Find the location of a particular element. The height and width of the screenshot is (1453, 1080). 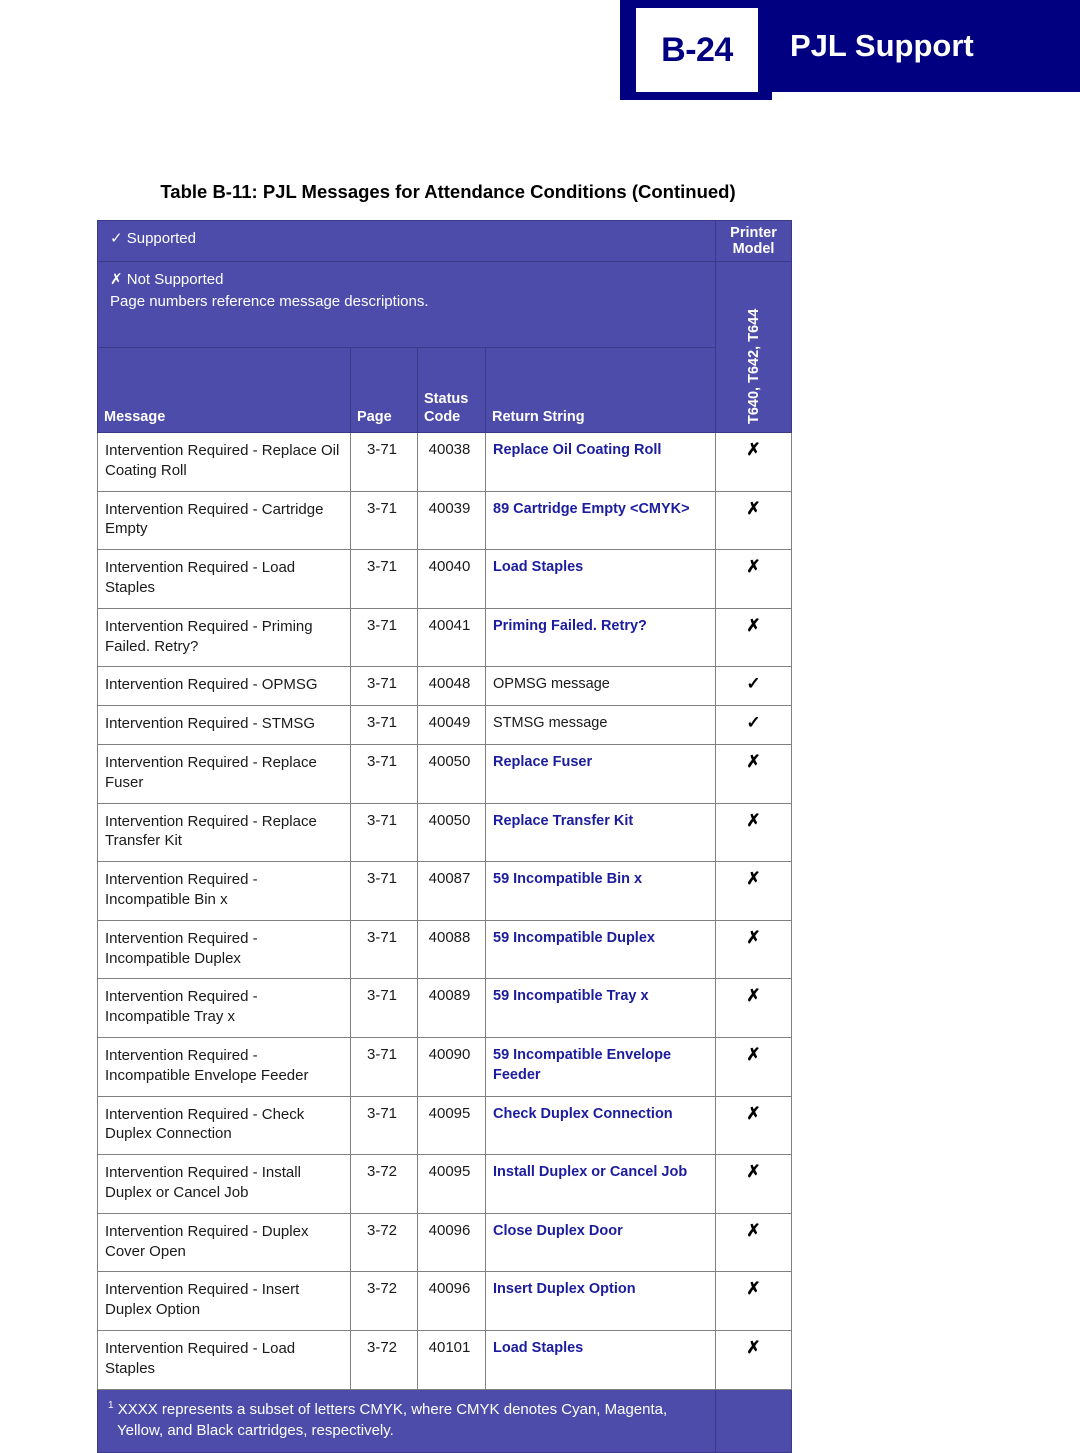

cell-message: Intervention Required - Cartridge Empty is located at coordinates (224, 520).